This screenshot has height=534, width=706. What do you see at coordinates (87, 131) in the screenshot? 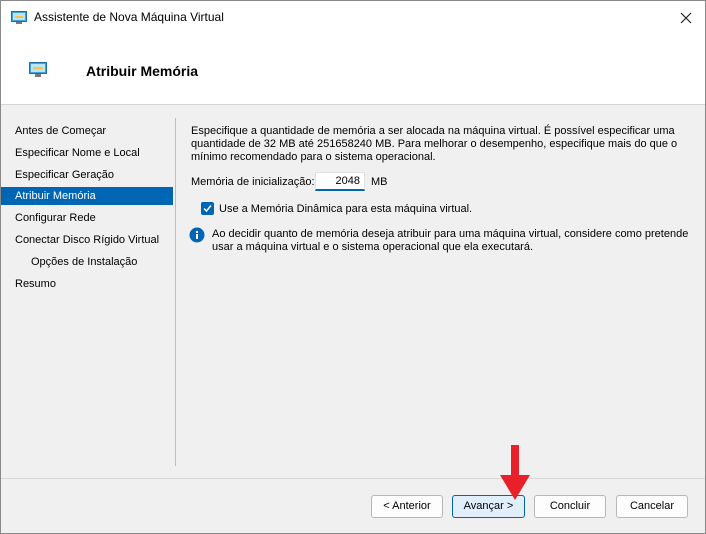
I see `step-antes-de-comecar: Antes de Começar` at bounding box center [87, 131].